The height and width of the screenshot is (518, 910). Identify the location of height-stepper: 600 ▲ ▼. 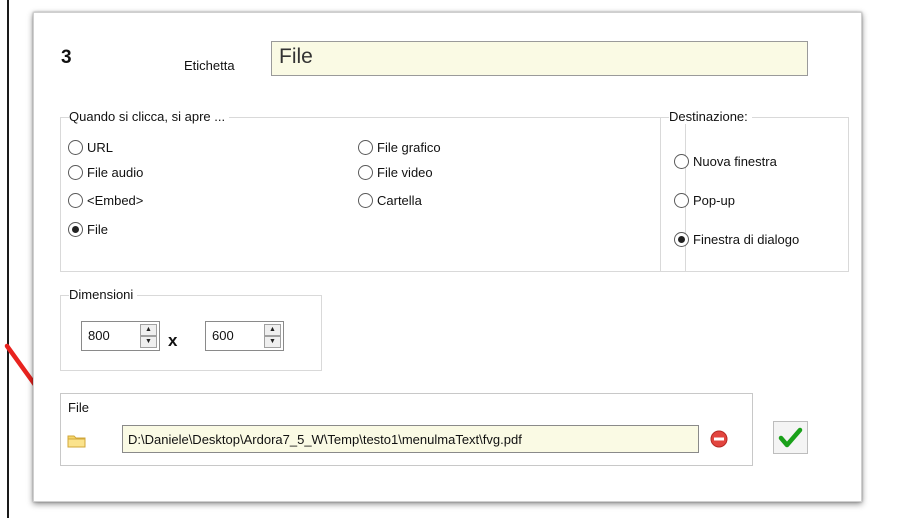
(244, 336).